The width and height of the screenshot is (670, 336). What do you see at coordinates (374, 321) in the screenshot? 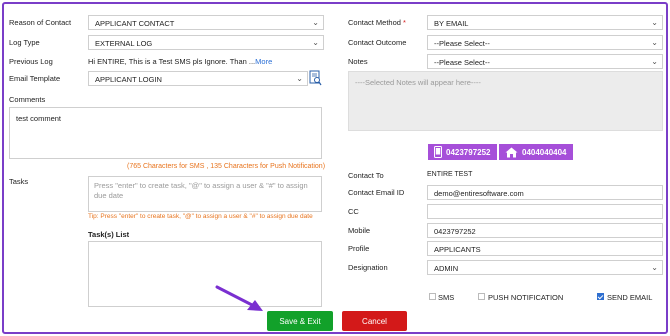
I see `cancel-button: Cancel` at bounding box center [374, 321].